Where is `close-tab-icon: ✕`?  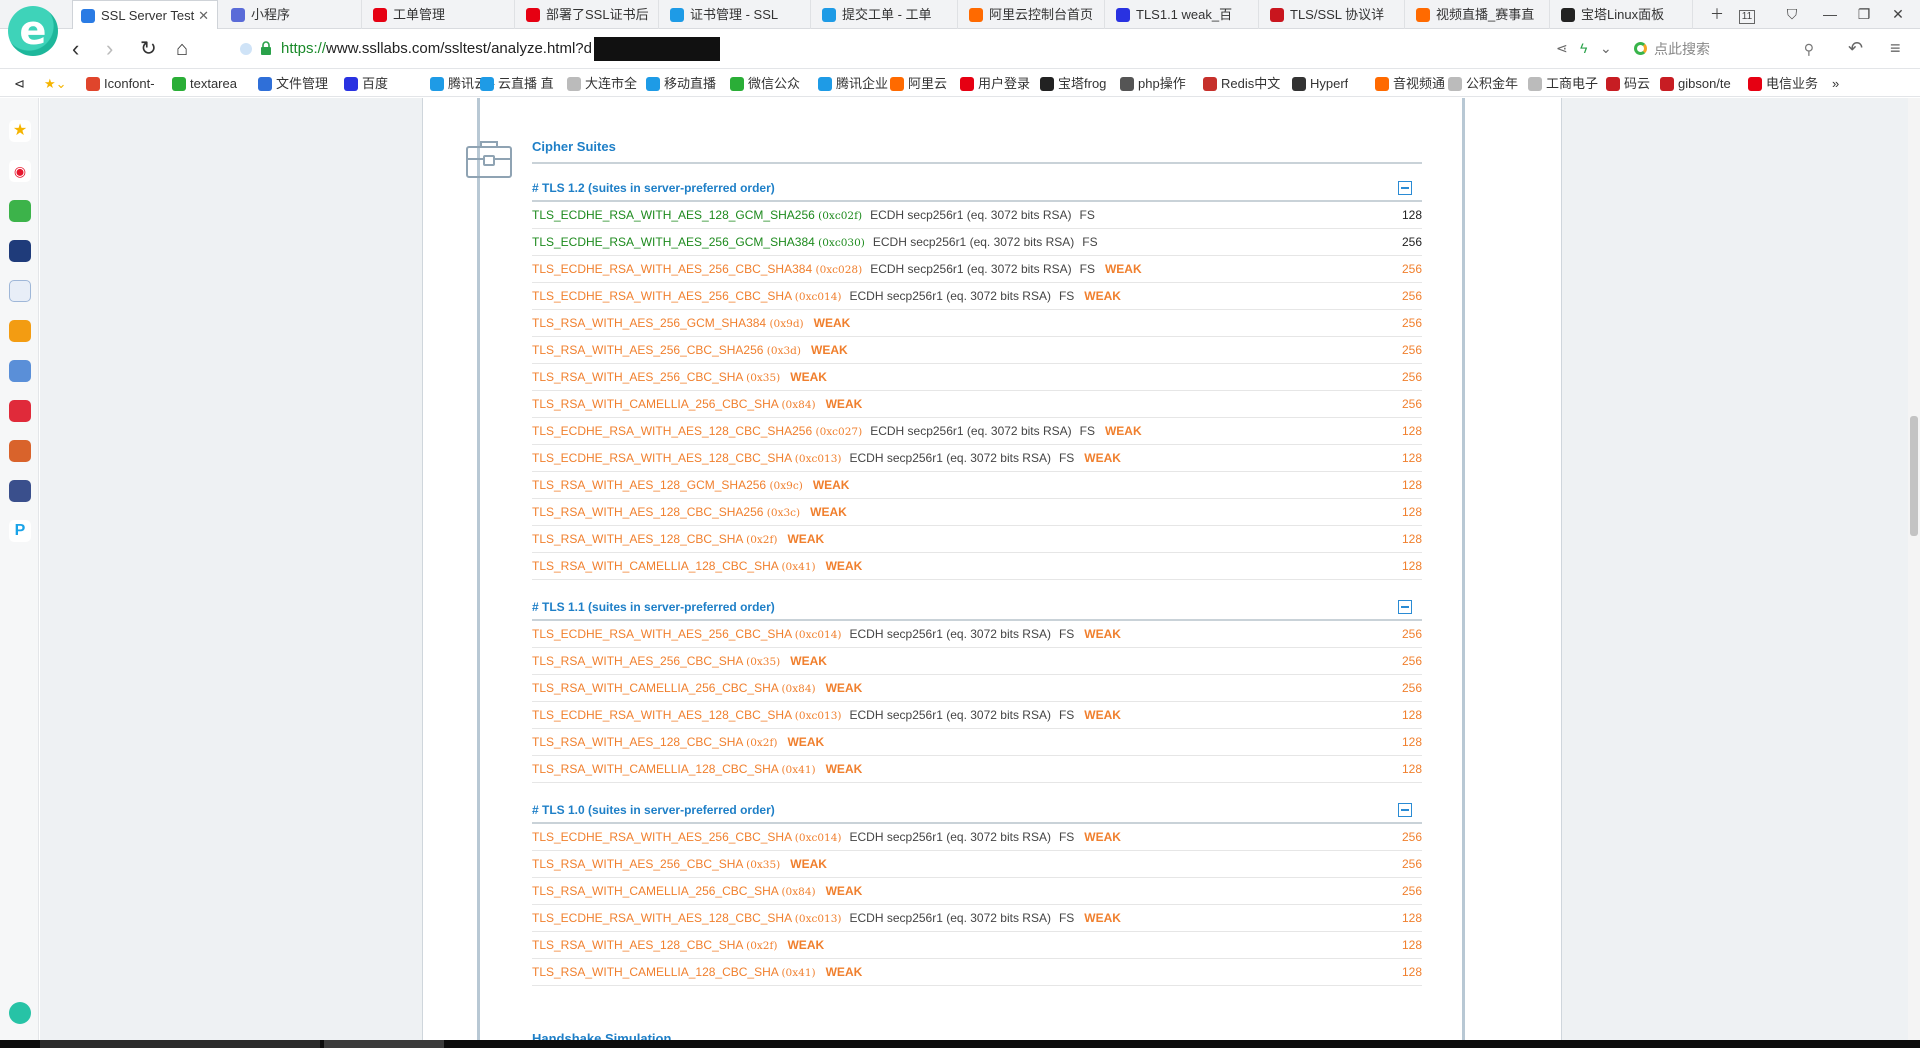 close-tab-icon: ✕ is located at coordinates (203, 15).